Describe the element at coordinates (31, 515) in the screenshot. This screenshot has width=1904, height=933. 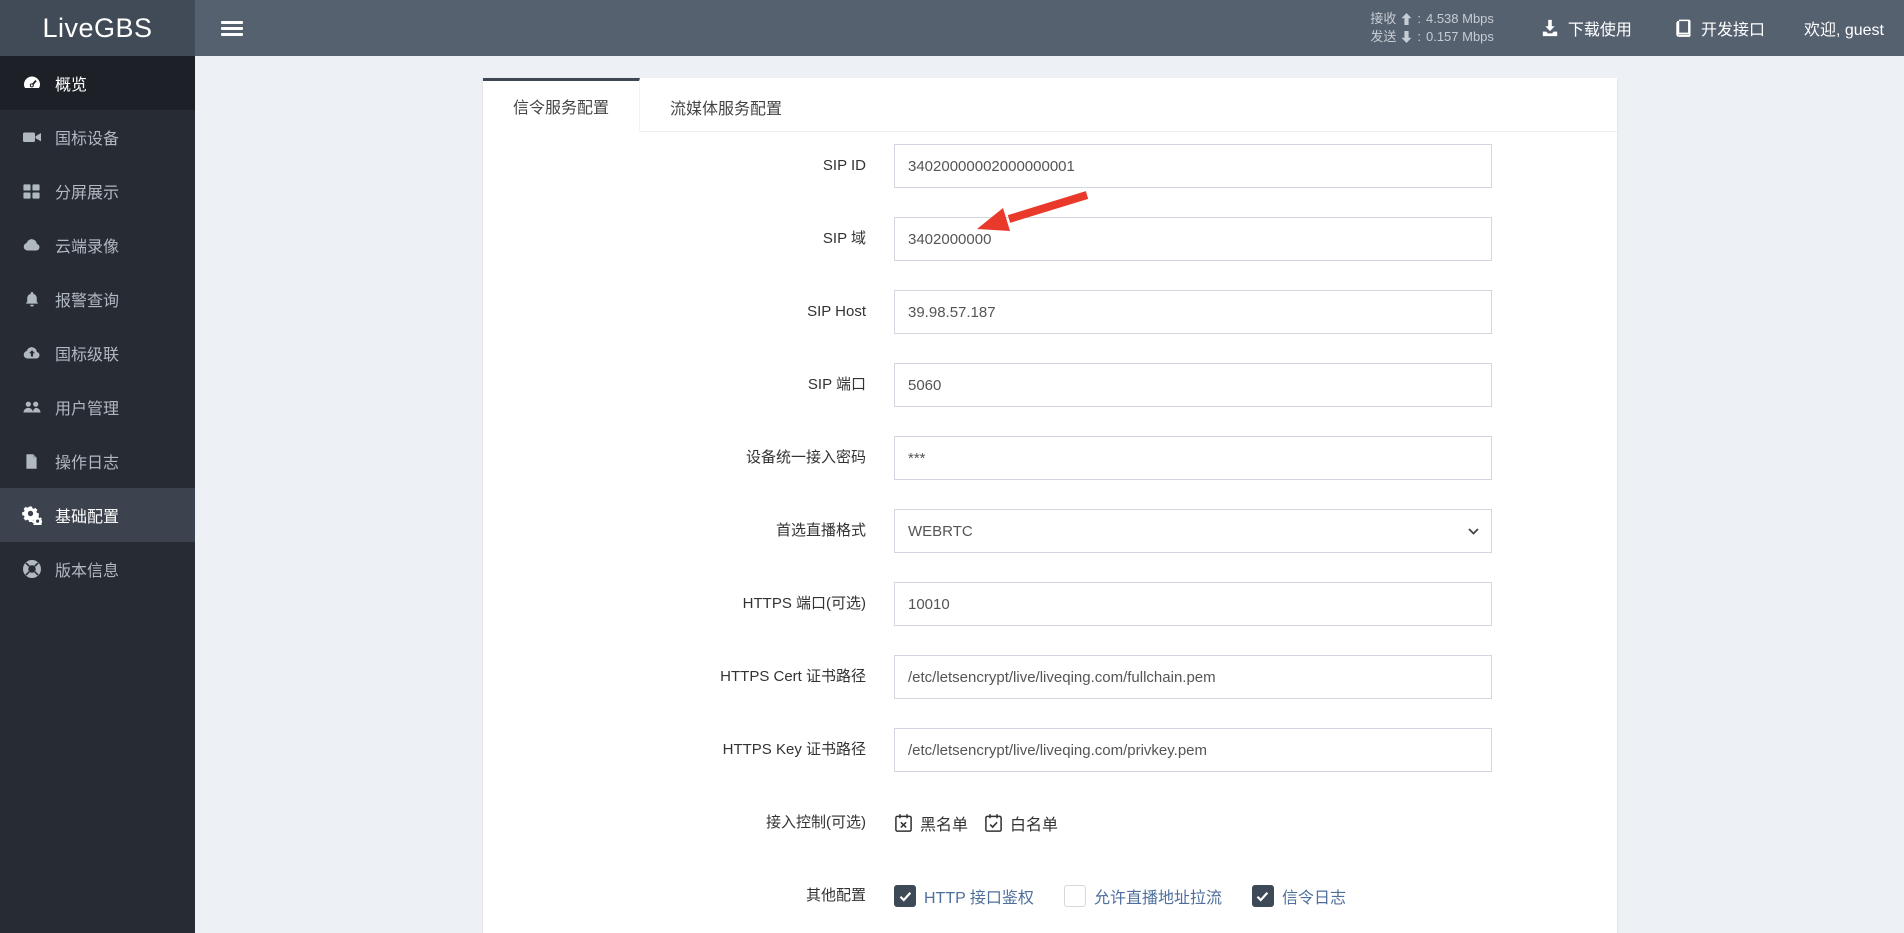
I see `gears-icon` at that location.